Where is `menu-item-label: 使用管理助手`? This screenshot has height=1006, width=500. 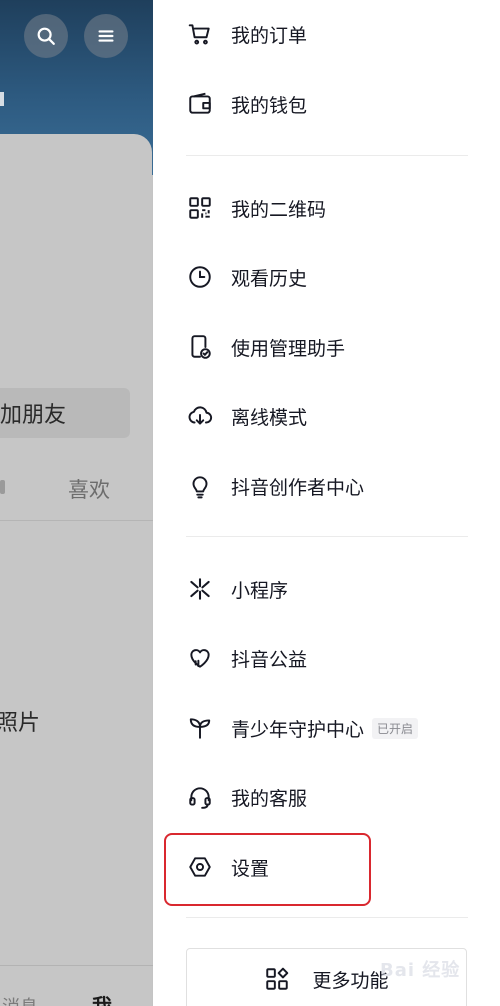 menu-item-label: 使用管理助手 is located at coordinates (288, 348).